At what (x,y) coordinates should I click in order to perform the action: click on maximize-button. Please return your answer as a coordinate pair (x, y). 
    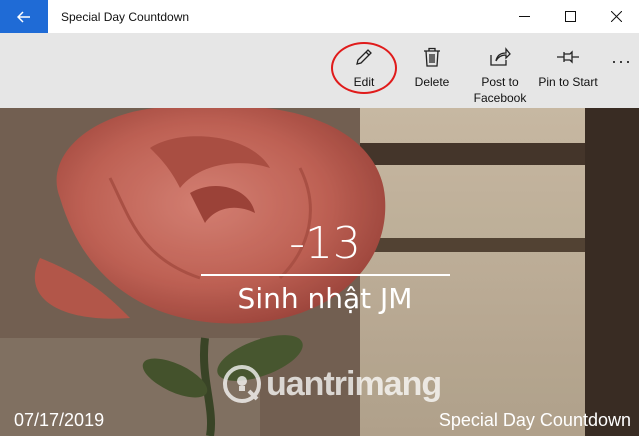
    Looking at the image, I should click on (570, 16).